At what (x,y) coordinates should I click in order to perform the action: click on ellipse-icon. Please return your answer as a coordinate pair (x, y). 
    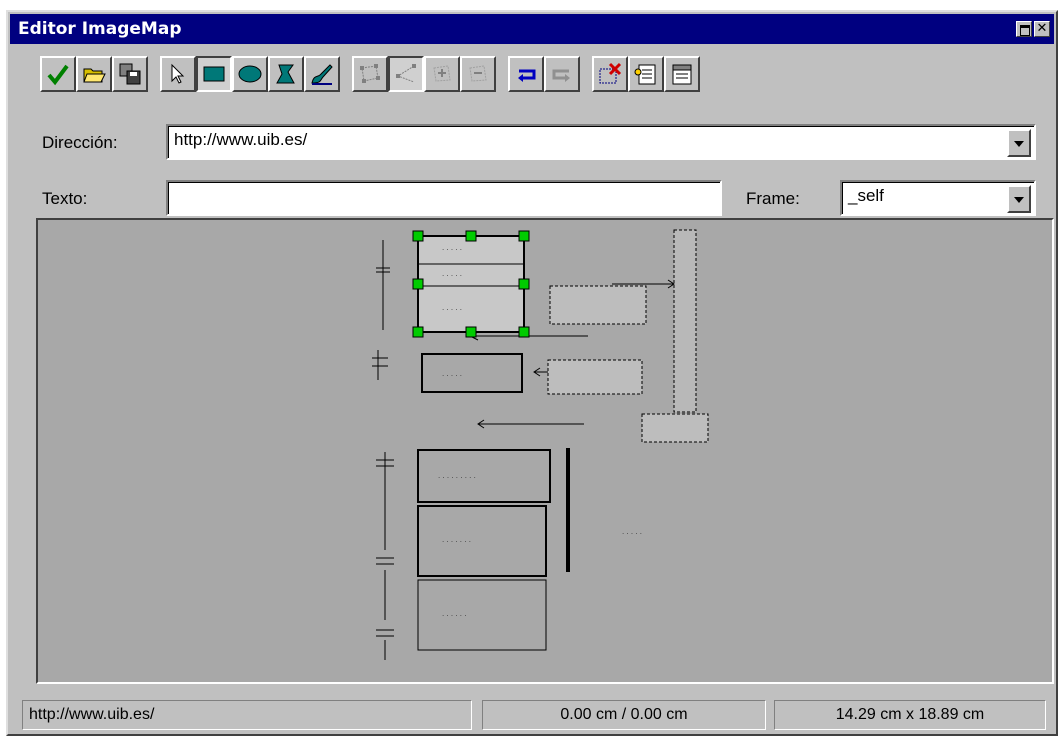
    Looking at the image, I should click on (250, 74).